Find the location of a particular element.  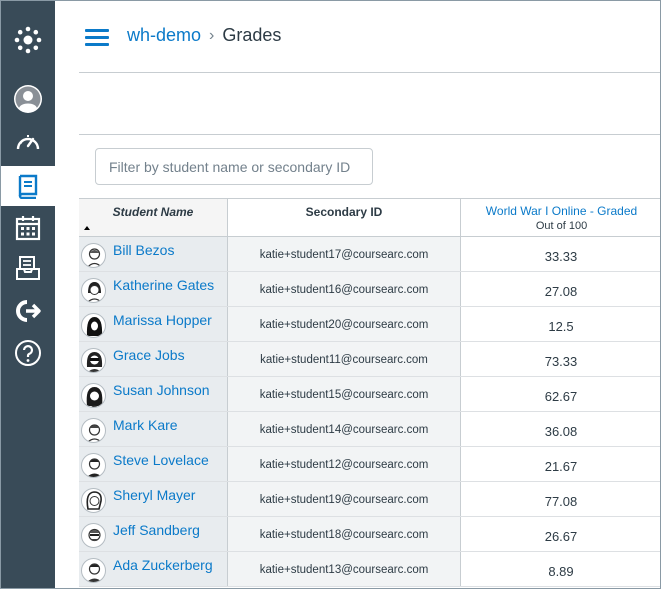

grade-cell: 8.89 is located at coordinates (560, 569).